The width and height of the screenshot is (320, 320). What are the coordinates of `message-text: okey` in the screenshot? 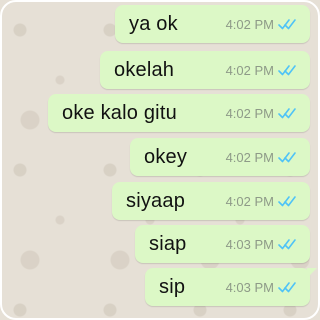 It's located at (166, 156).